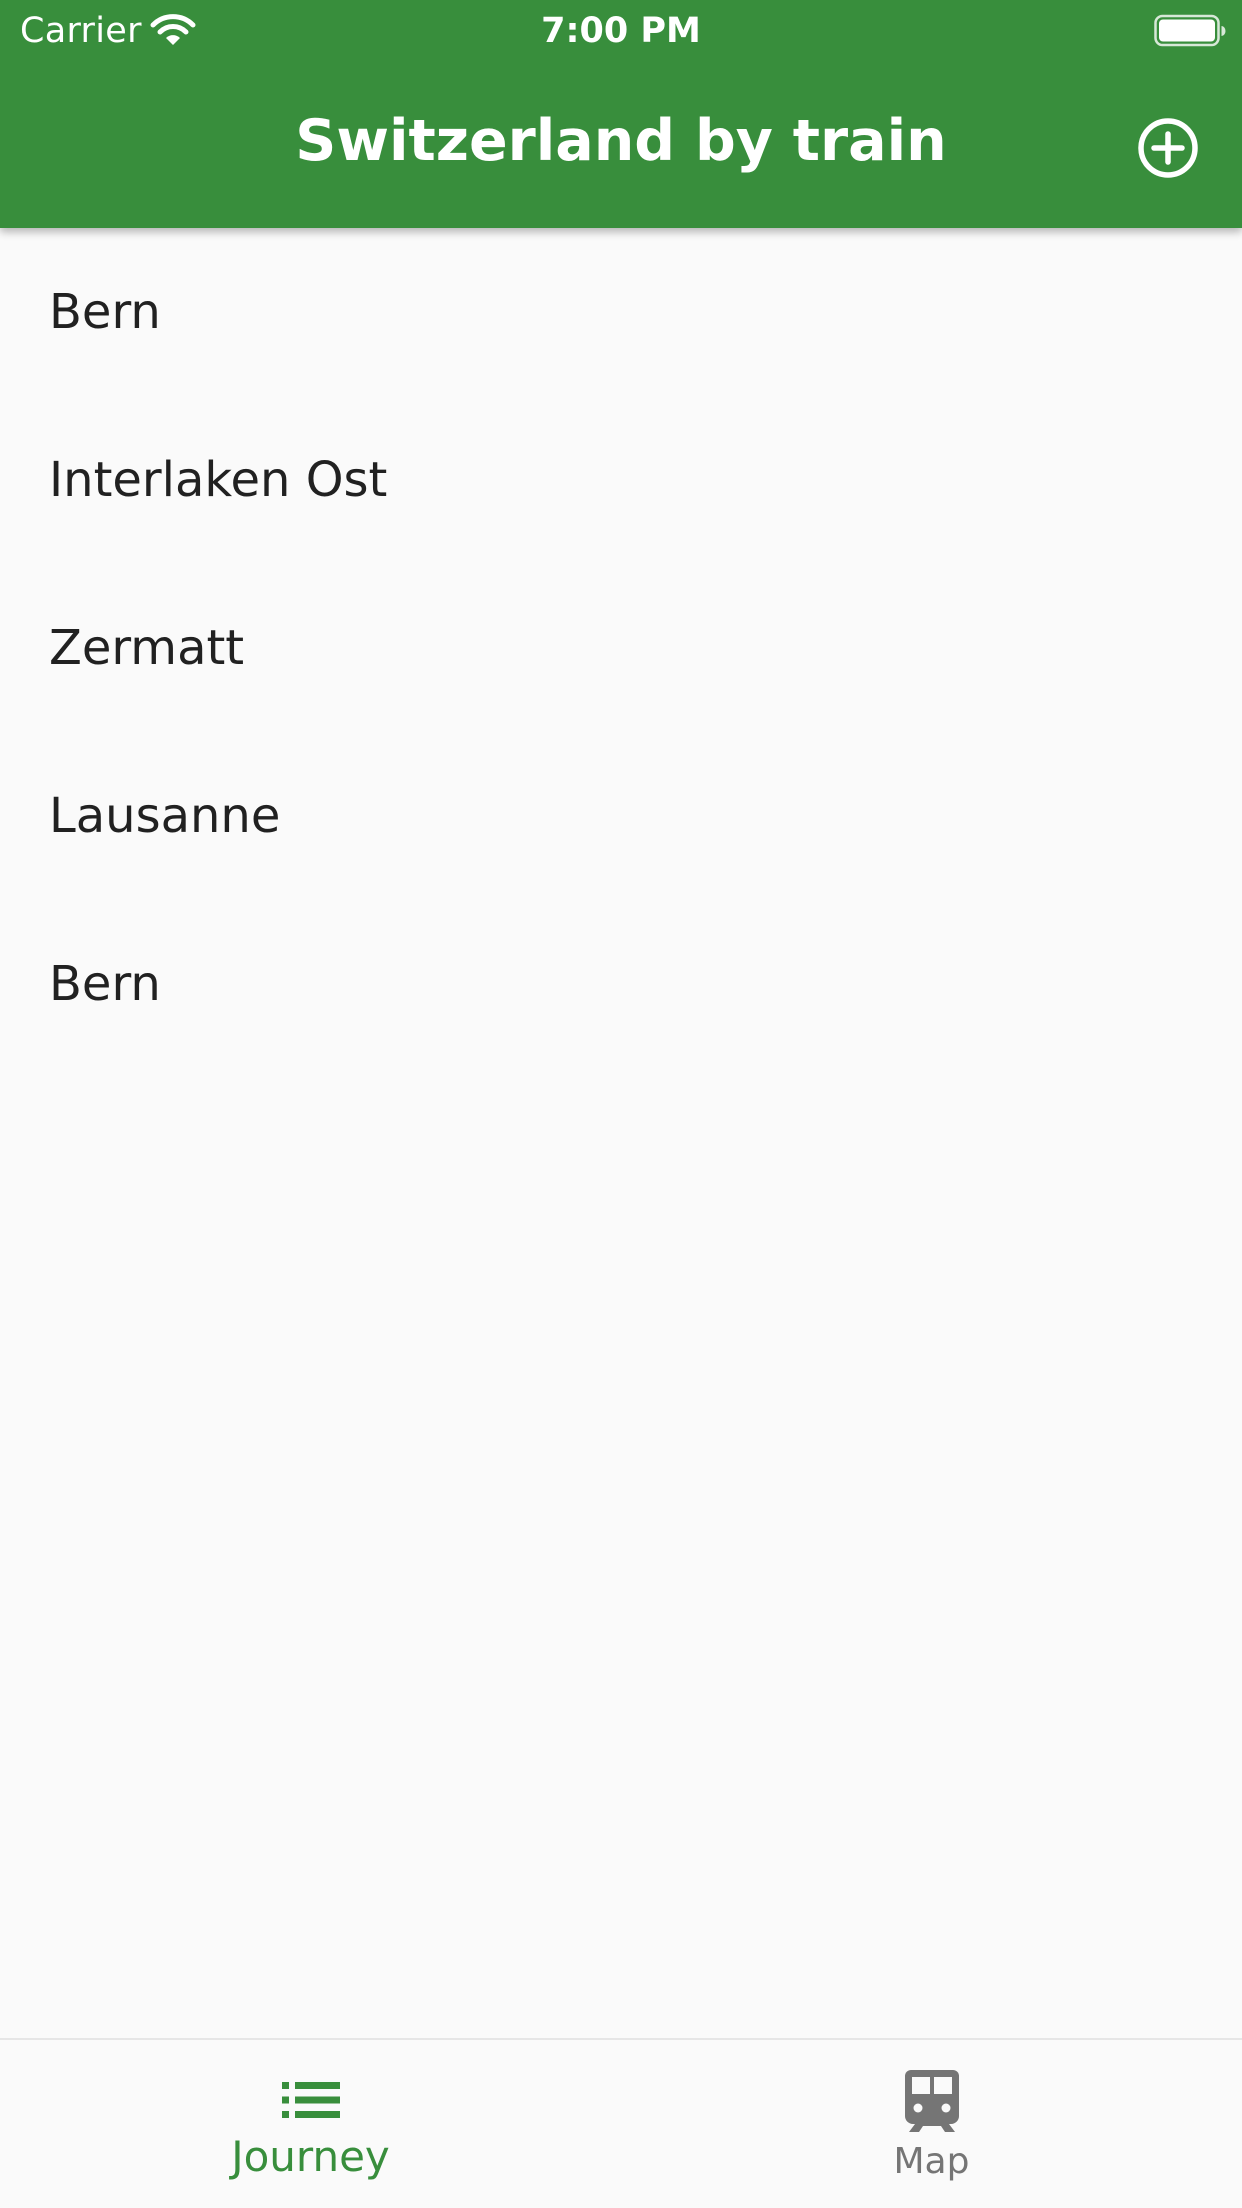  Describe the element at coordinates (621, 480) in the screenshot. I see `list-item: Interlaken Ost` at that location.